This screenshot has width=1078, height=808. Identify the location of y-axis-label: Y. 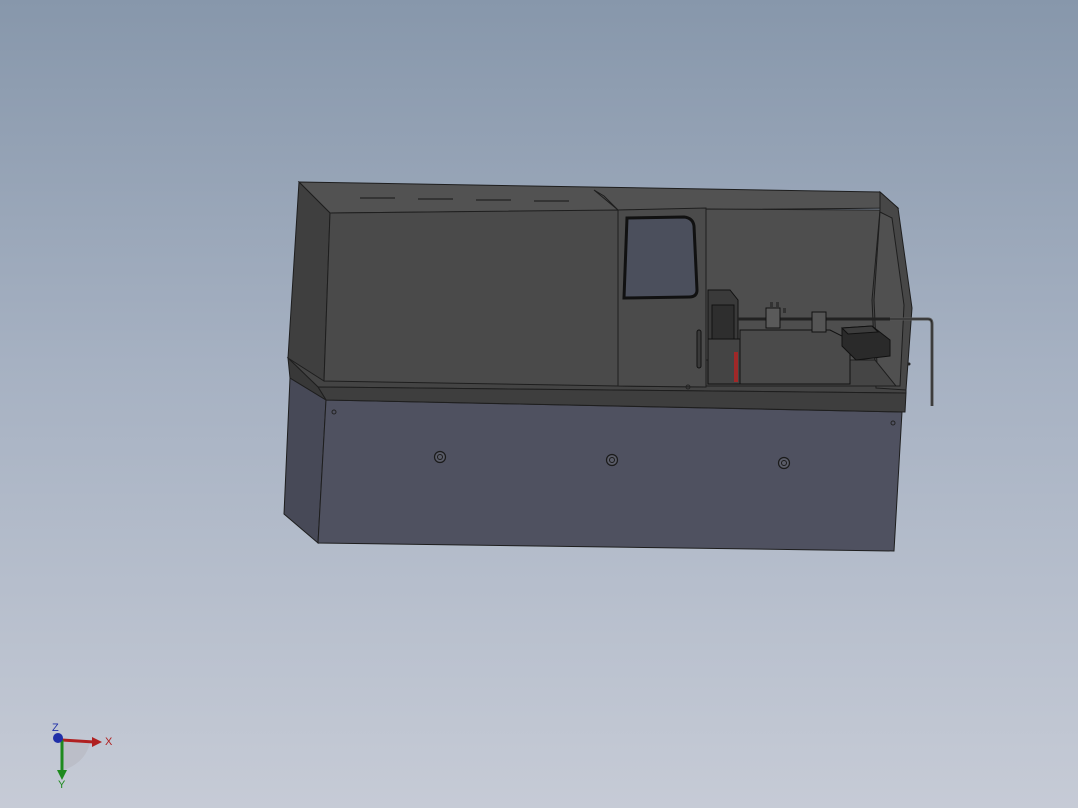
(62, 783).